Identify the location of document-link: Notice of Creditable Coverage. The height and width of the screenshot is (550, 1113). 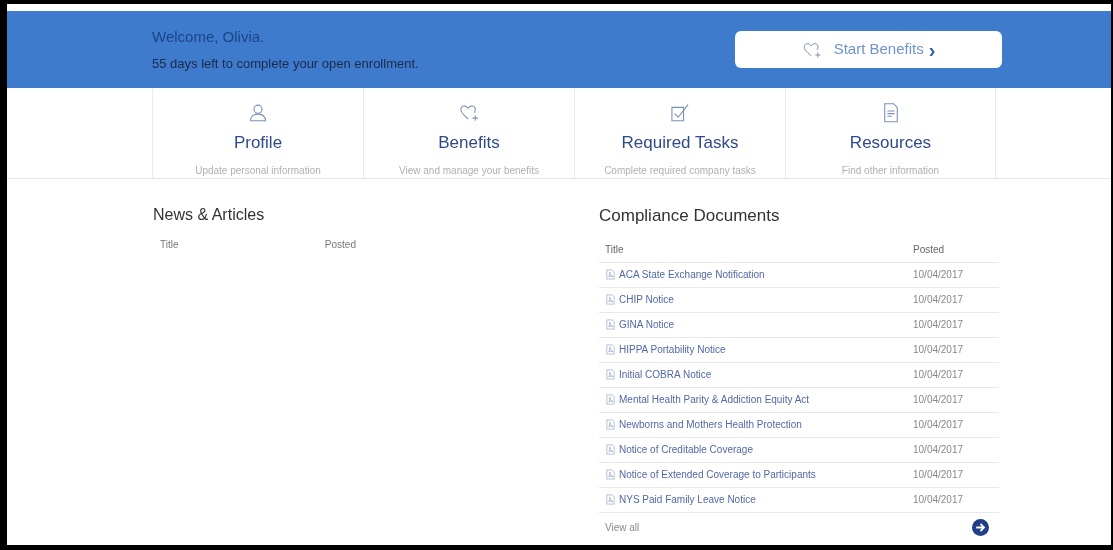
(679, 449).